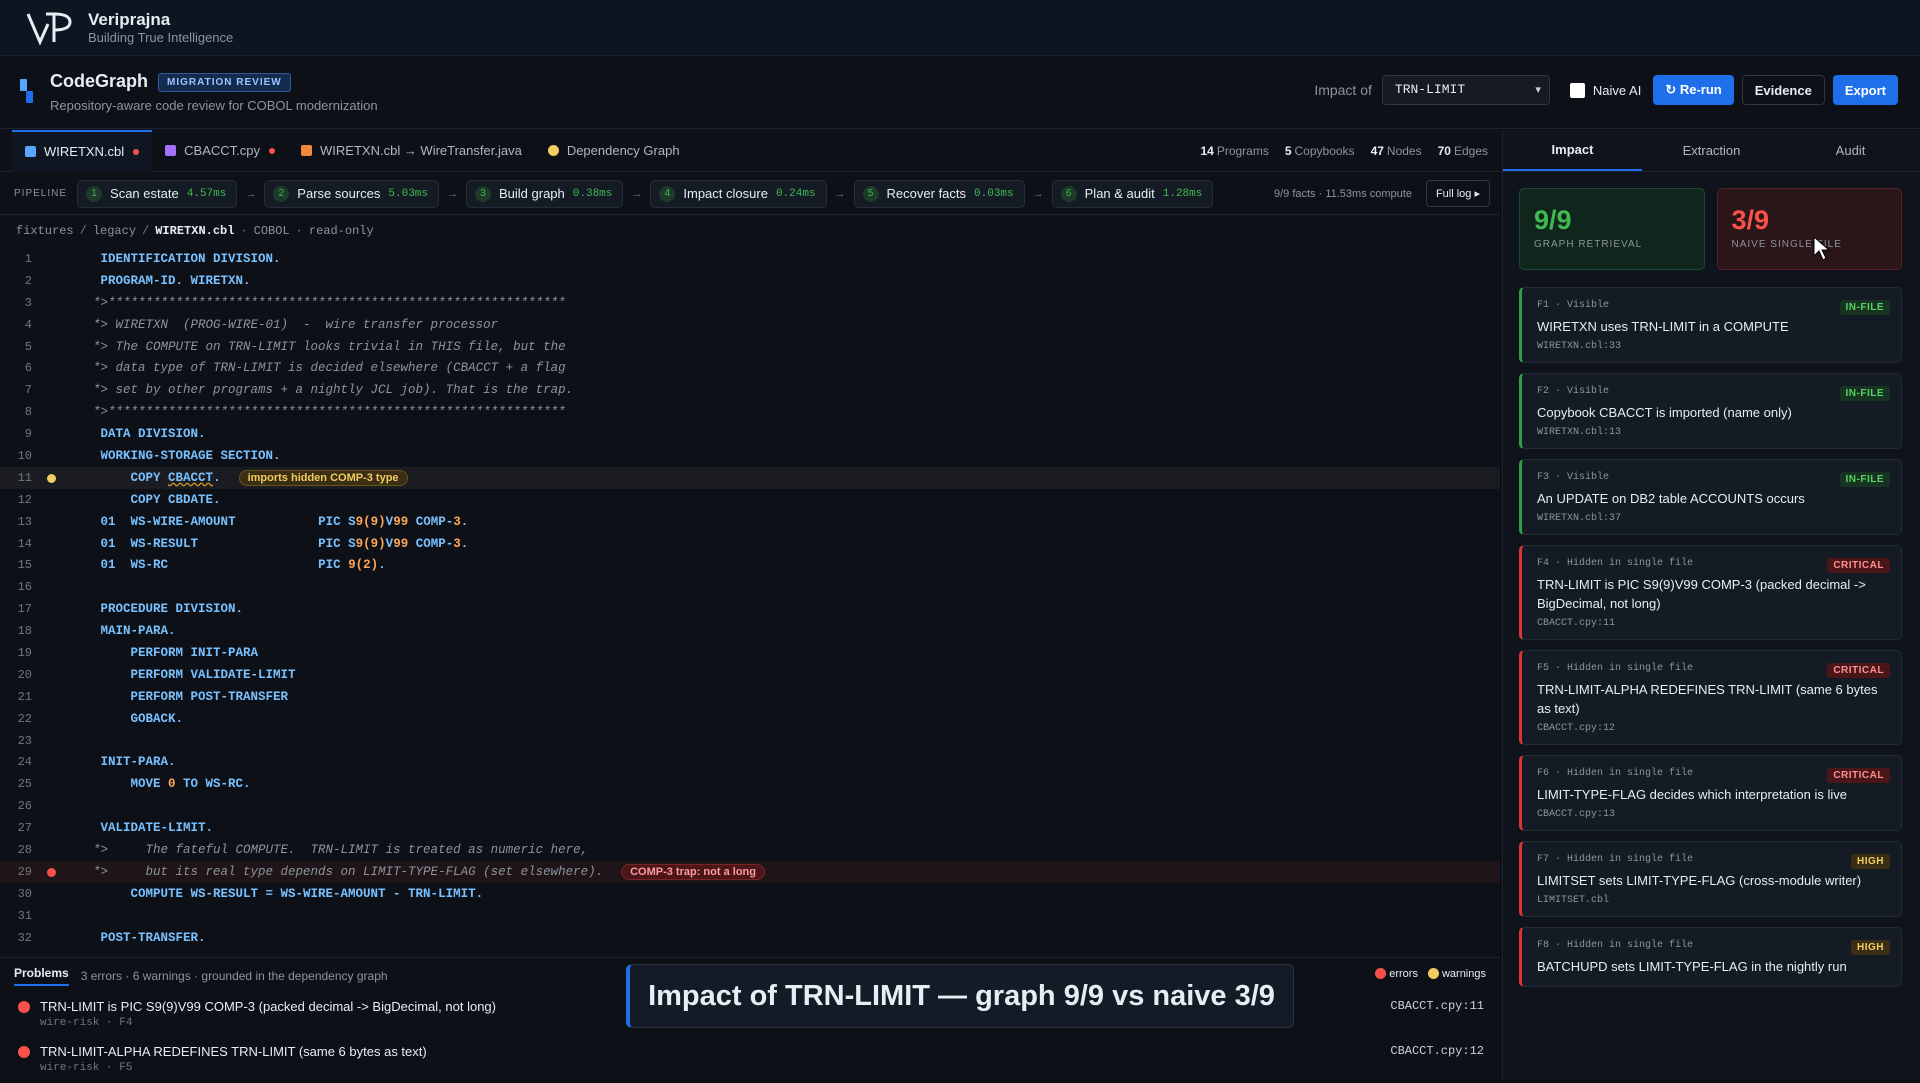 The width and height of the screenshot is (1920, 1083). I want to click on code-line: 24 INIT-PARA., so click(750, 762).